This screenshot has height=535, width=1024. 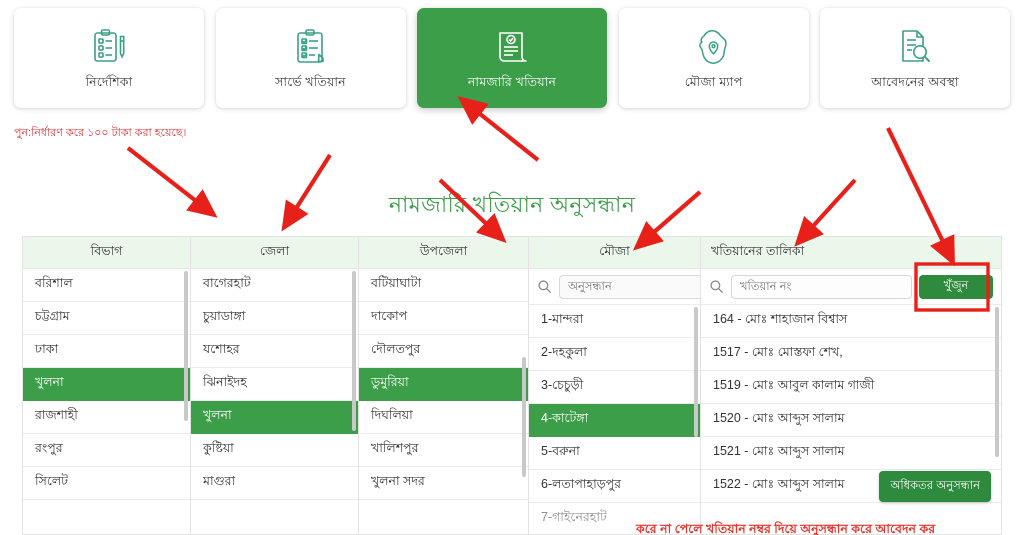 What do you see at coordinates (274, 285) in the screenshot?
I see `list-item: বাগেরহাট` at bounding box center [274, 285].